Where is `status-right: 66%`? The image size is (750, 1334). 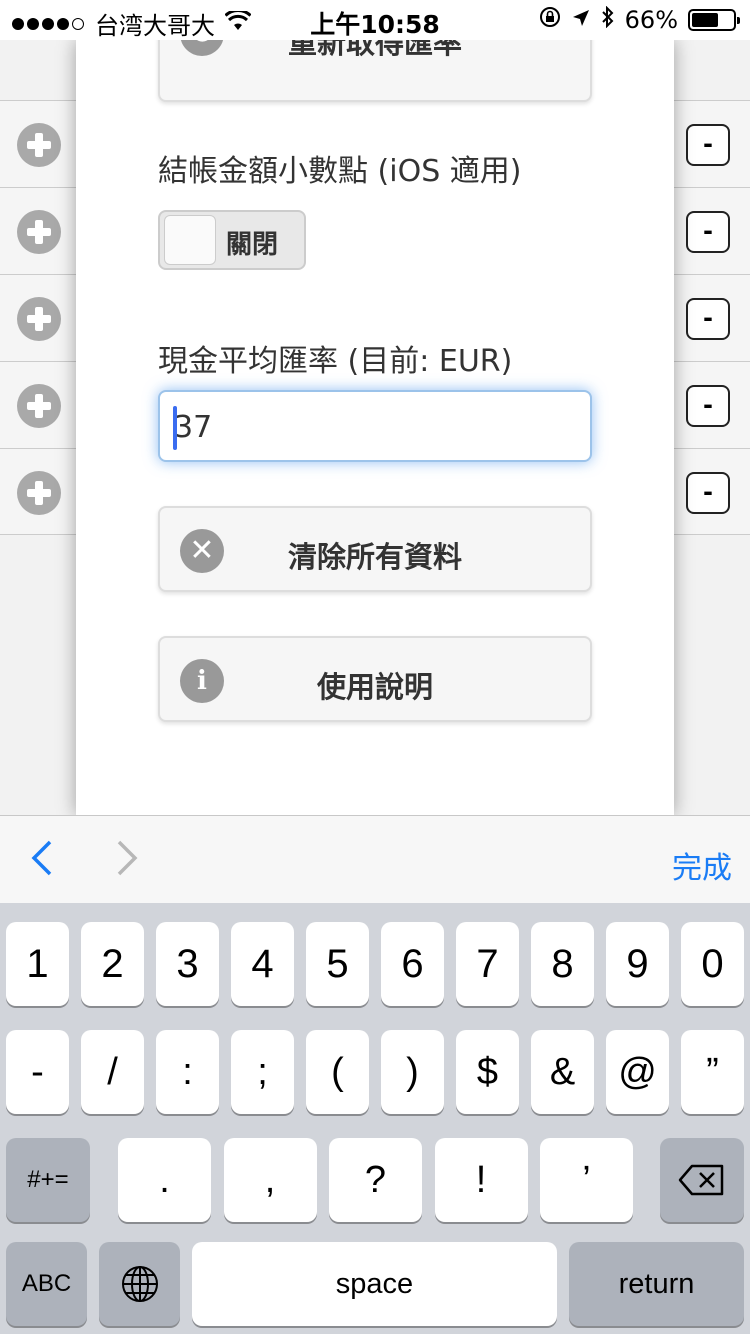
status-right: 66% is located at coordinates (639, 19).